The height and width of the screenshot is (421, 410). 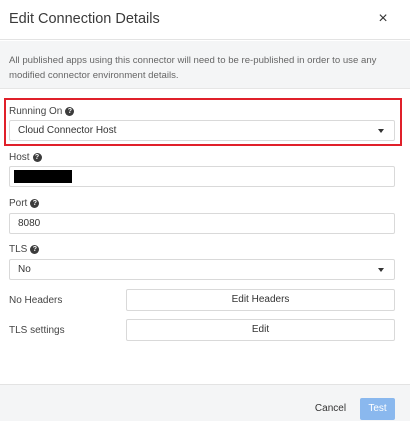 What do you see at coordinates (18, 203) in the screenshot?
I see `port-label: Port` at bounding box center [18, 203].